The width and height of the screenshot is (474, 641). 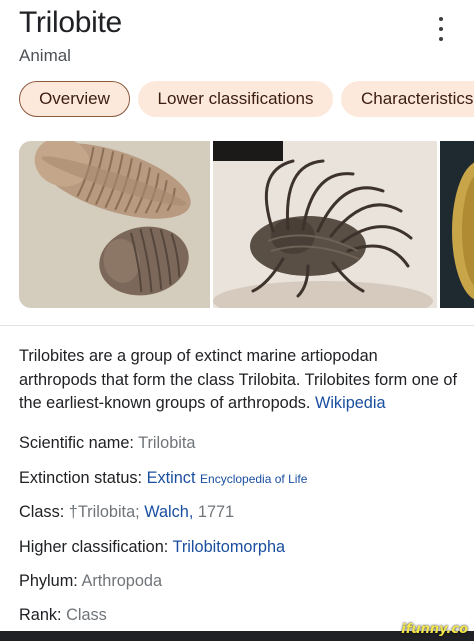 I want to click on fact-label: Class:, so click(x=42, y=512).